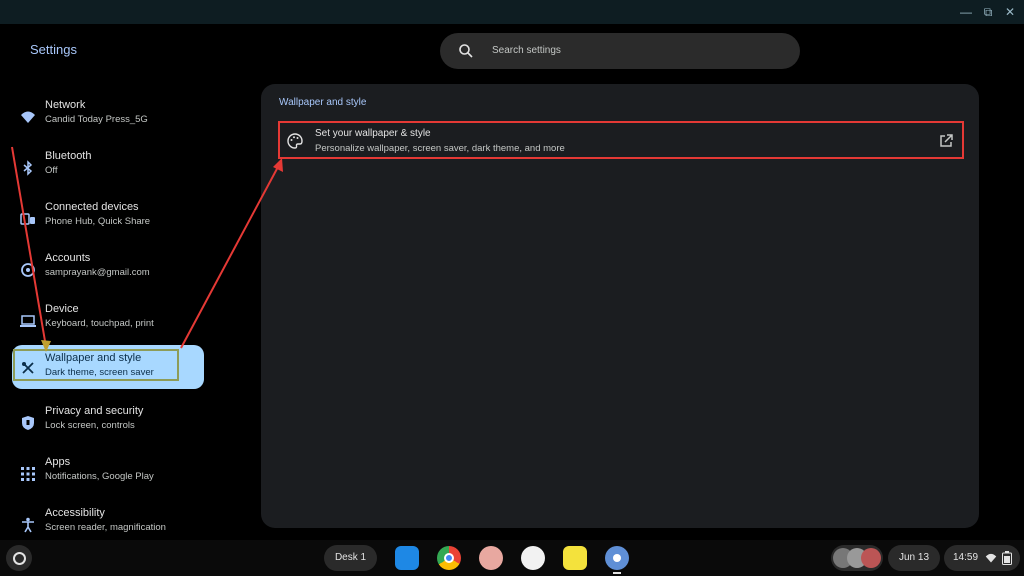  I want to click on arrow-head-left, so click(46, 346).